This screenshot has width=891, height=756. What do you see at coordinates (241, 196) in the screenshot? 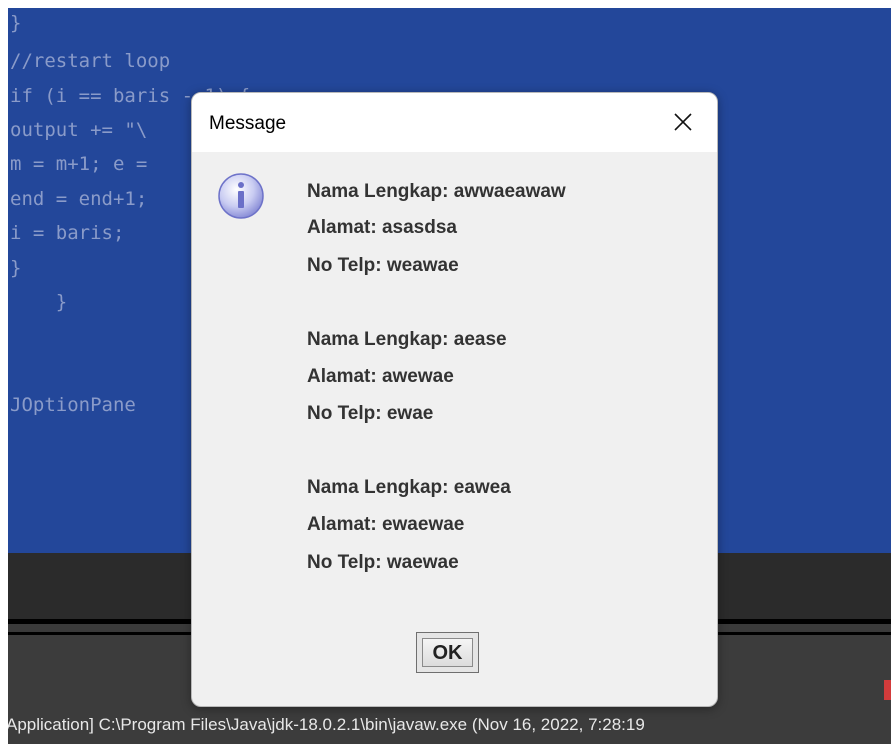
I see `info-icon` at bounding box center [241, 196].